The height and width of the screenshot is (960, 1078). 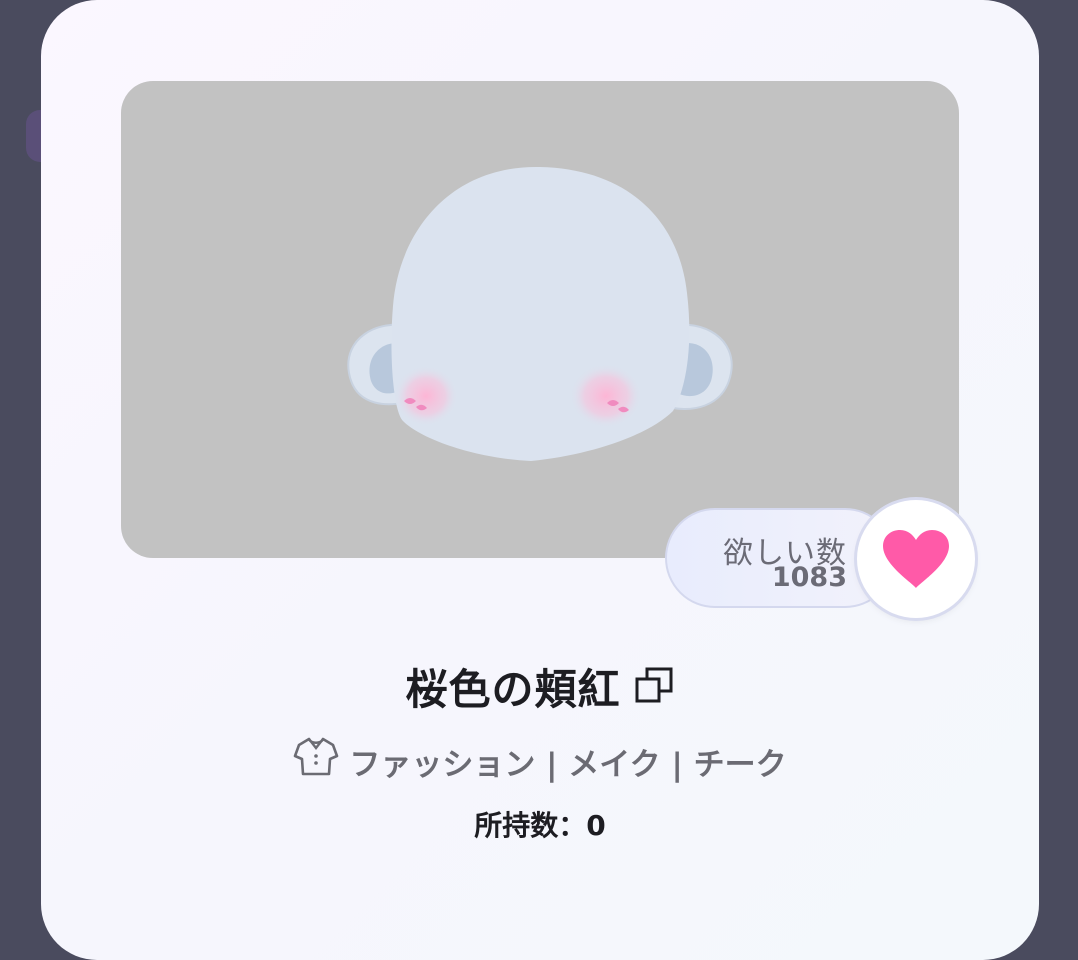 I want to click on owned-count: 所持数：0, so click(x=540, y=825).